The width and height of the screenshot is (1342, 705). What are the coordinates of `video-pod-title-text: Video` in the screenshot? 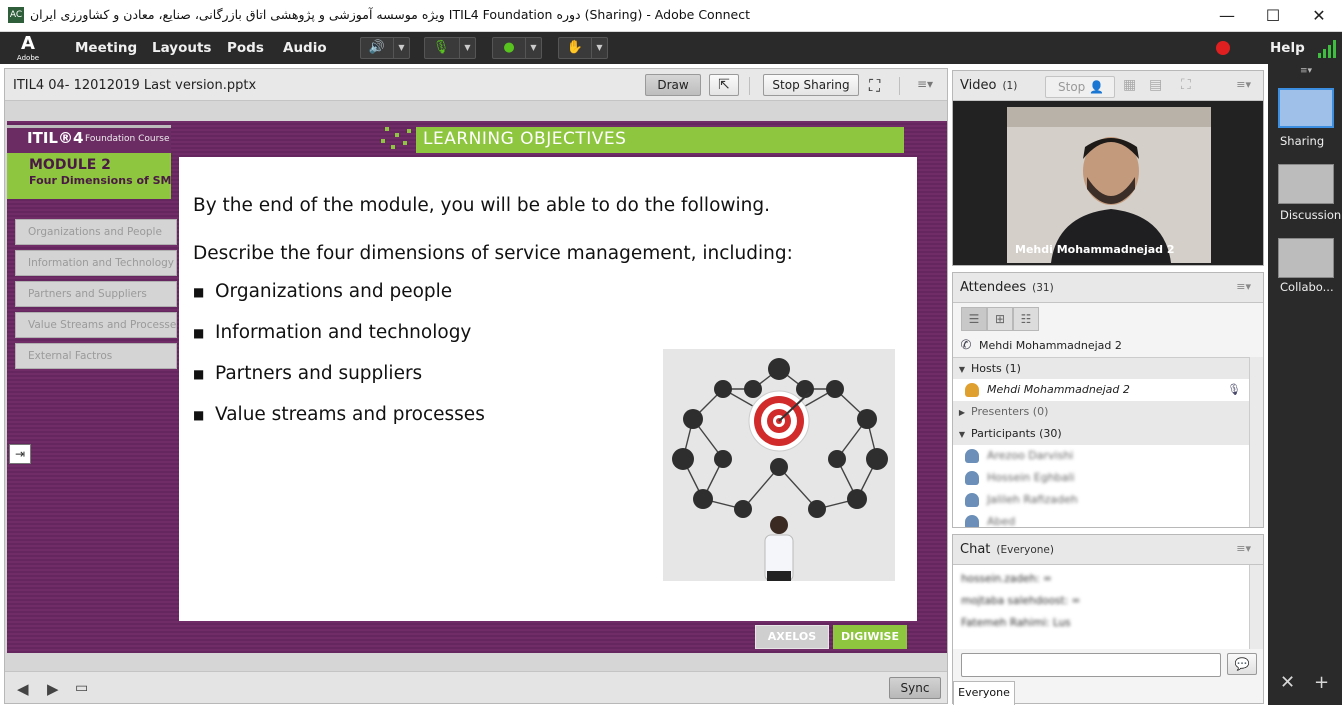 It's located at (978, 85).